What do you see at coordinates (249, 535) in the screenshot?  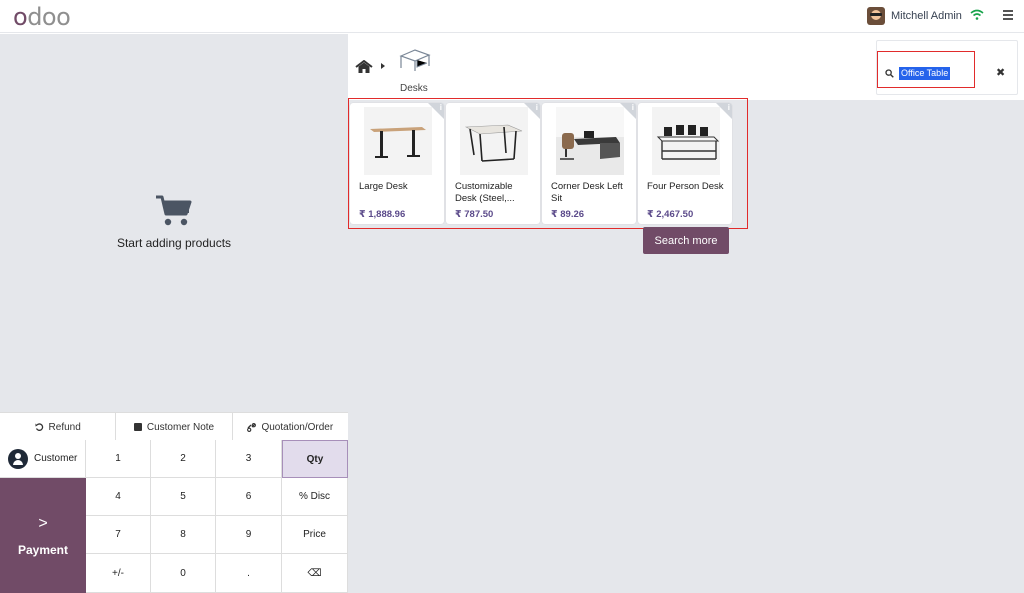 I see `numpad-key-9: 9` at bounding box center [249, 535].